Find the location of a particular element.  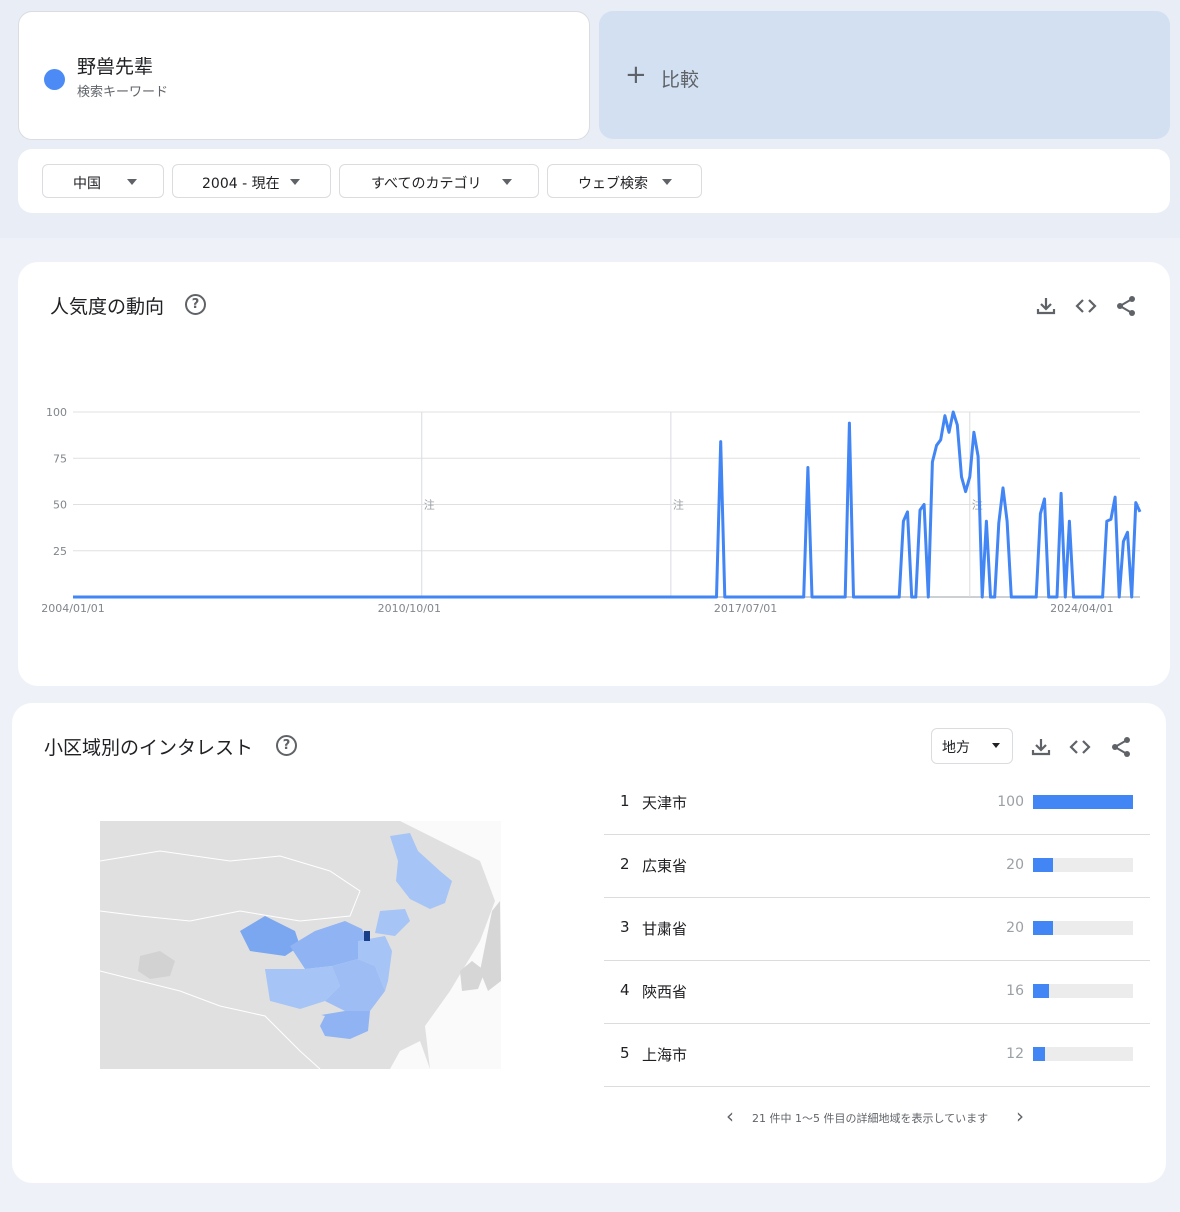

resolution-label: 地方 is located at coordinates (956, 748).